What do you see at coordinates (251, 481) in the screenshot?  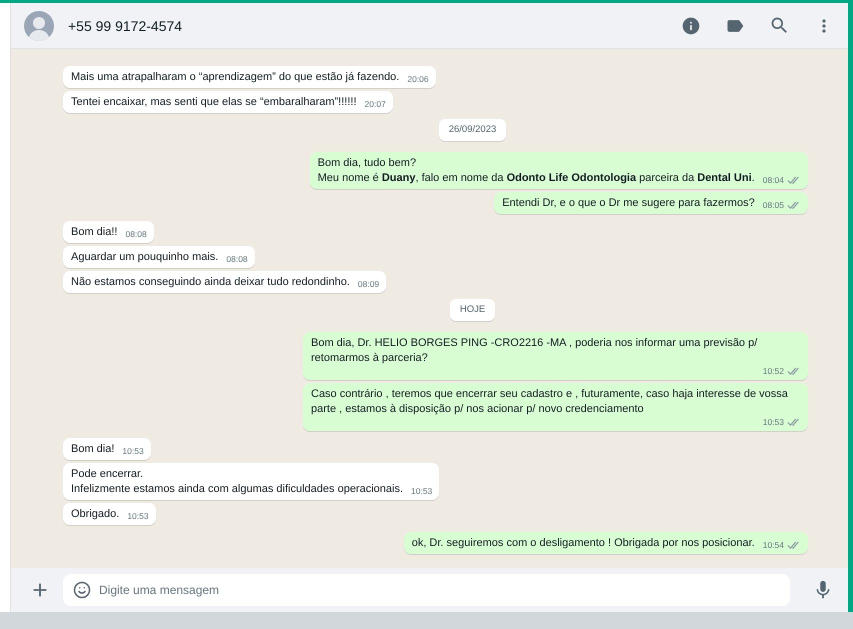 I see `received-message: Pode encerrar. Infelizmente estamos ainda com algumas dificuldades operacionais. 10:53` at bounding box center [251, 481].